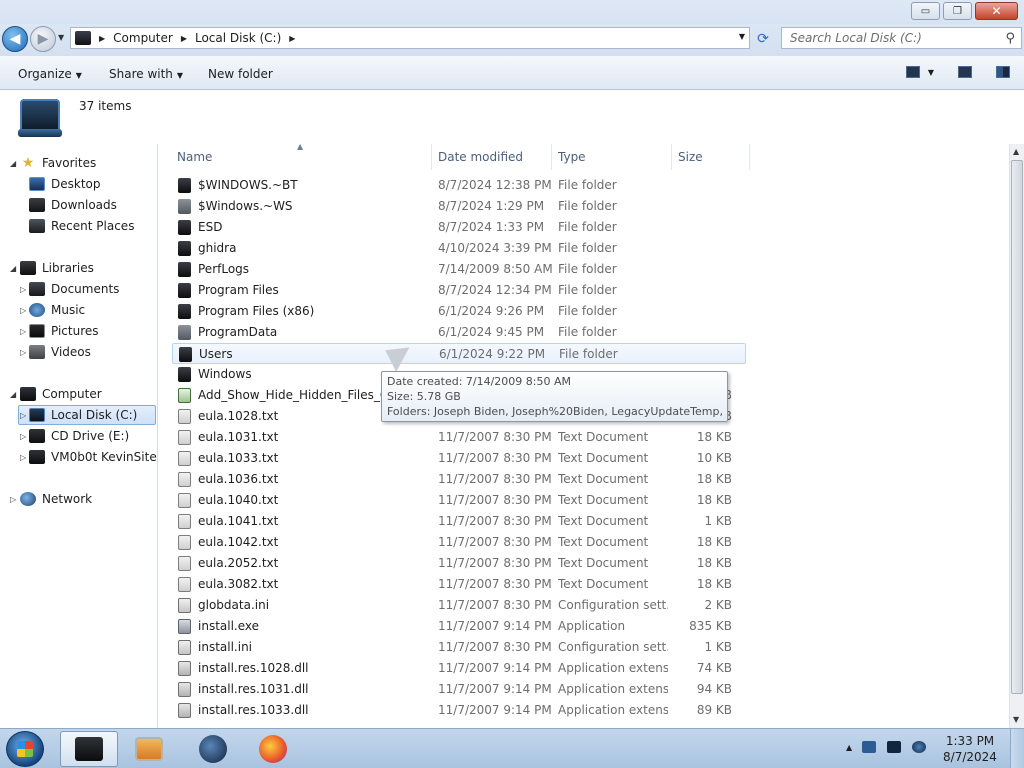  What do you see at coordinates (1003, 72) in the screenshot?
I see `help-icon` at bounding box center [1003, 72].